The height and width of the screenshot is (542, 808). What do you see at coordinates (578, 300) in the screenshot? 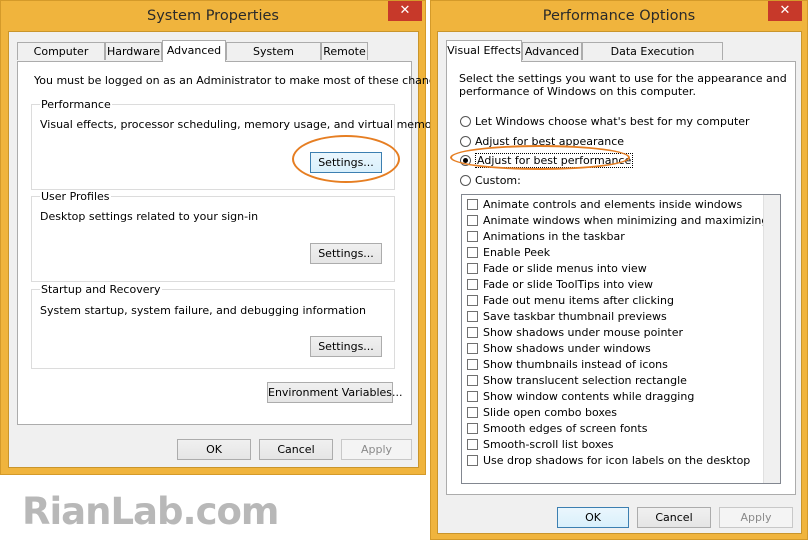
I see `checkbox-label: Fade out menu items after clicking` at bounding box center [578, 300].